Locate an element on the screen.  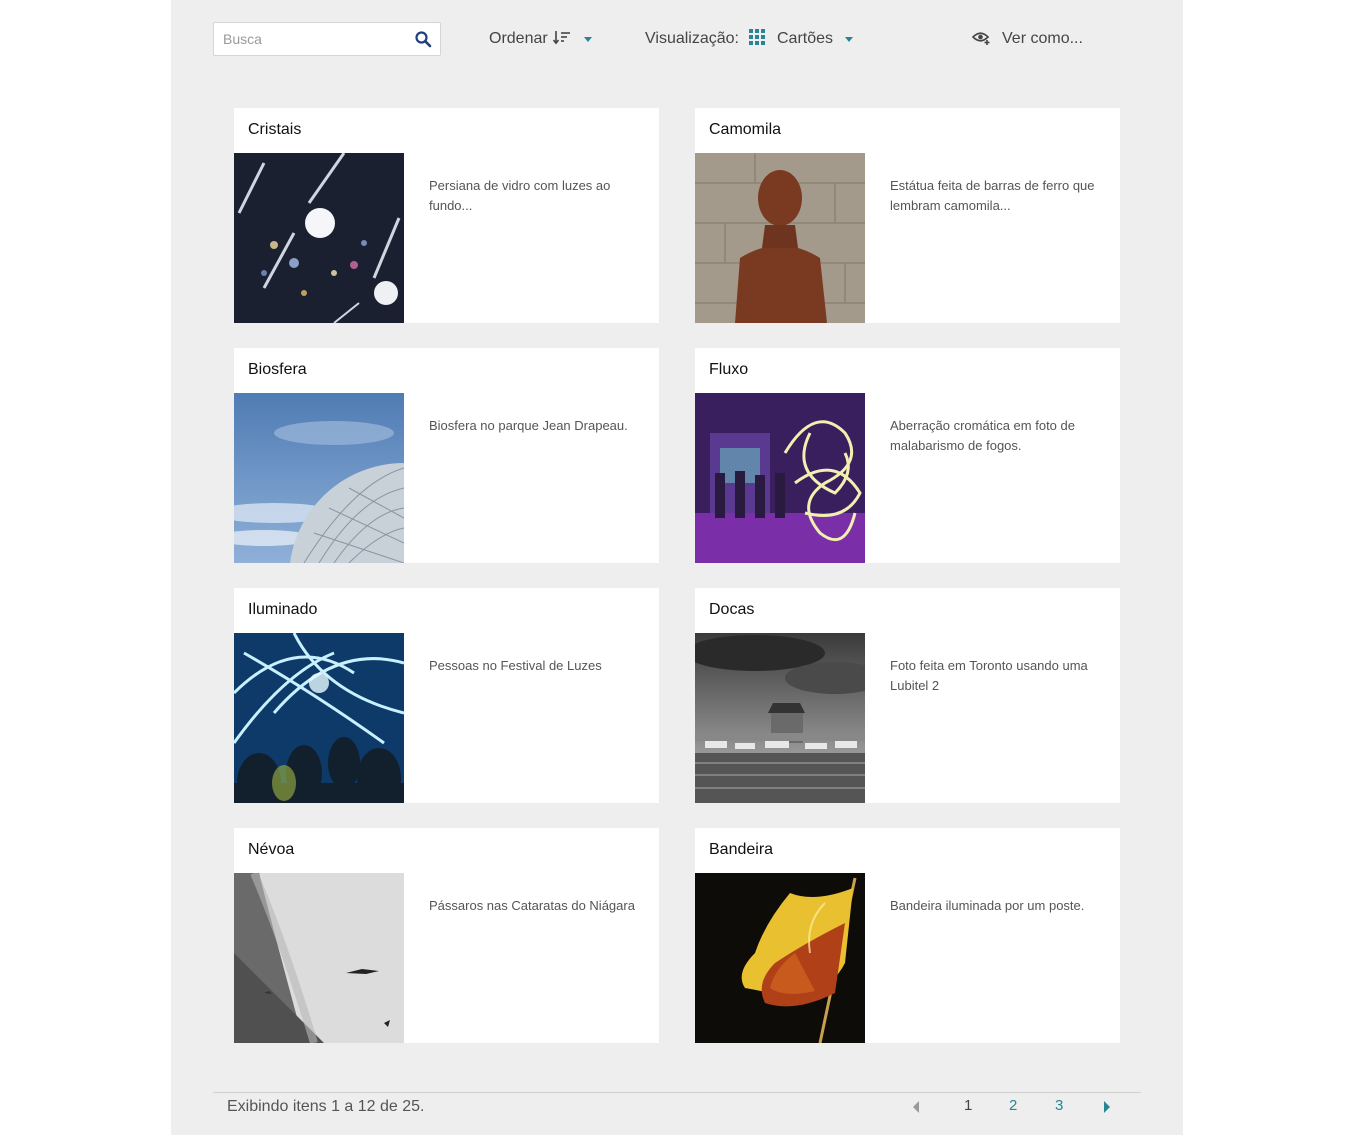
chevron-right-icon is located at coordinates (1107, 1107).